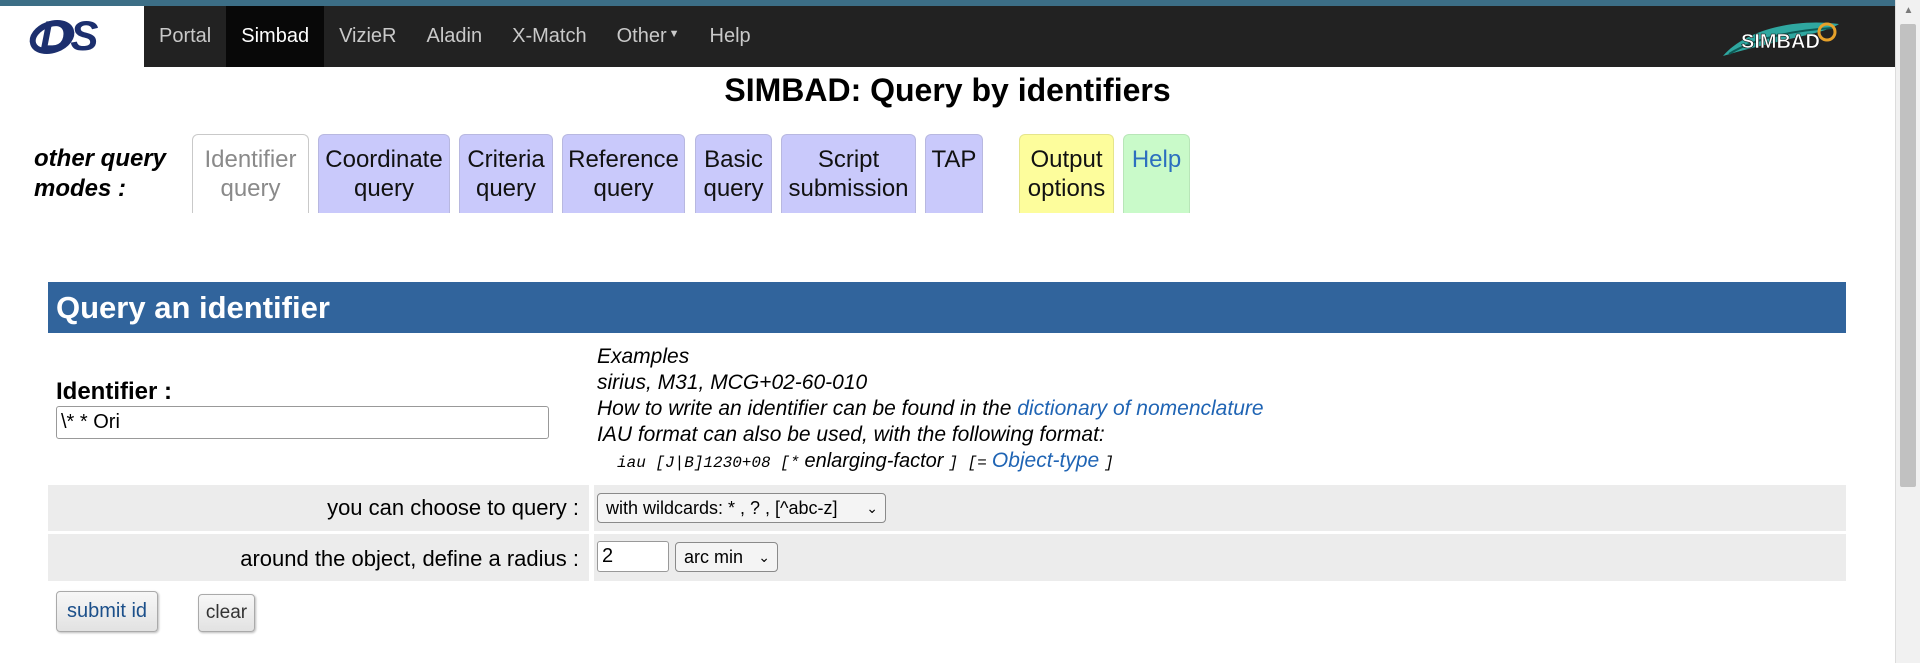 The height and width of the screenshot is (663, 1920). Describe the element at coordinates (1908, 255) in the screenshot. I see `scrollbar-thumb` at that location.